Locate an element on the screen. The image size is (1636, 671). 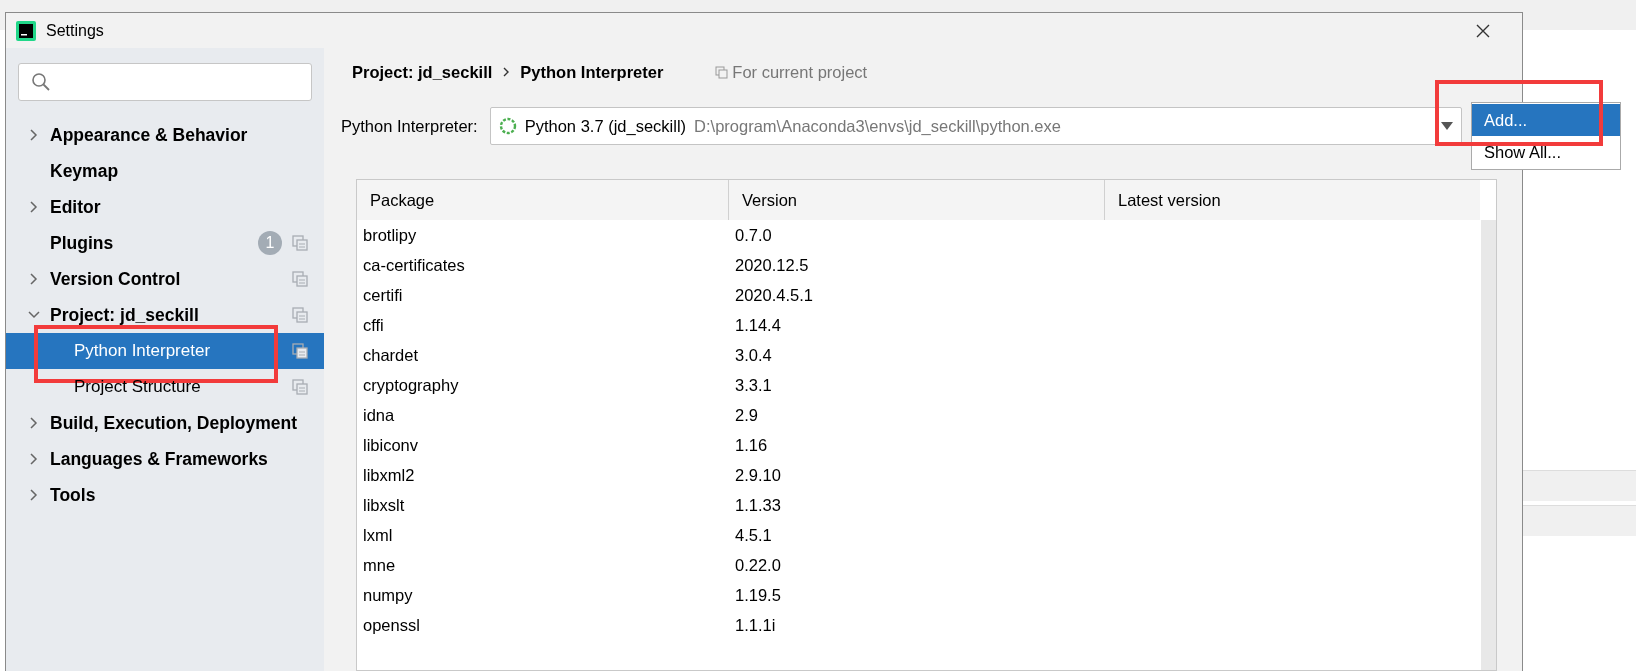
interpreter-path: D:\program\Anaconda3\envs\jd_seckill\python.exe is located at coordinates (878, 126).